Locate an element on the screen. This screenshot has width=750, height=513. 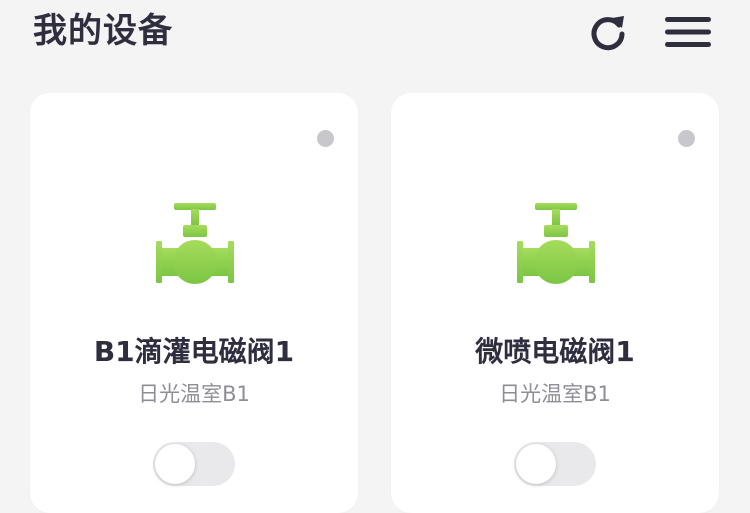
menu-button is located at coordinates (688, 32).